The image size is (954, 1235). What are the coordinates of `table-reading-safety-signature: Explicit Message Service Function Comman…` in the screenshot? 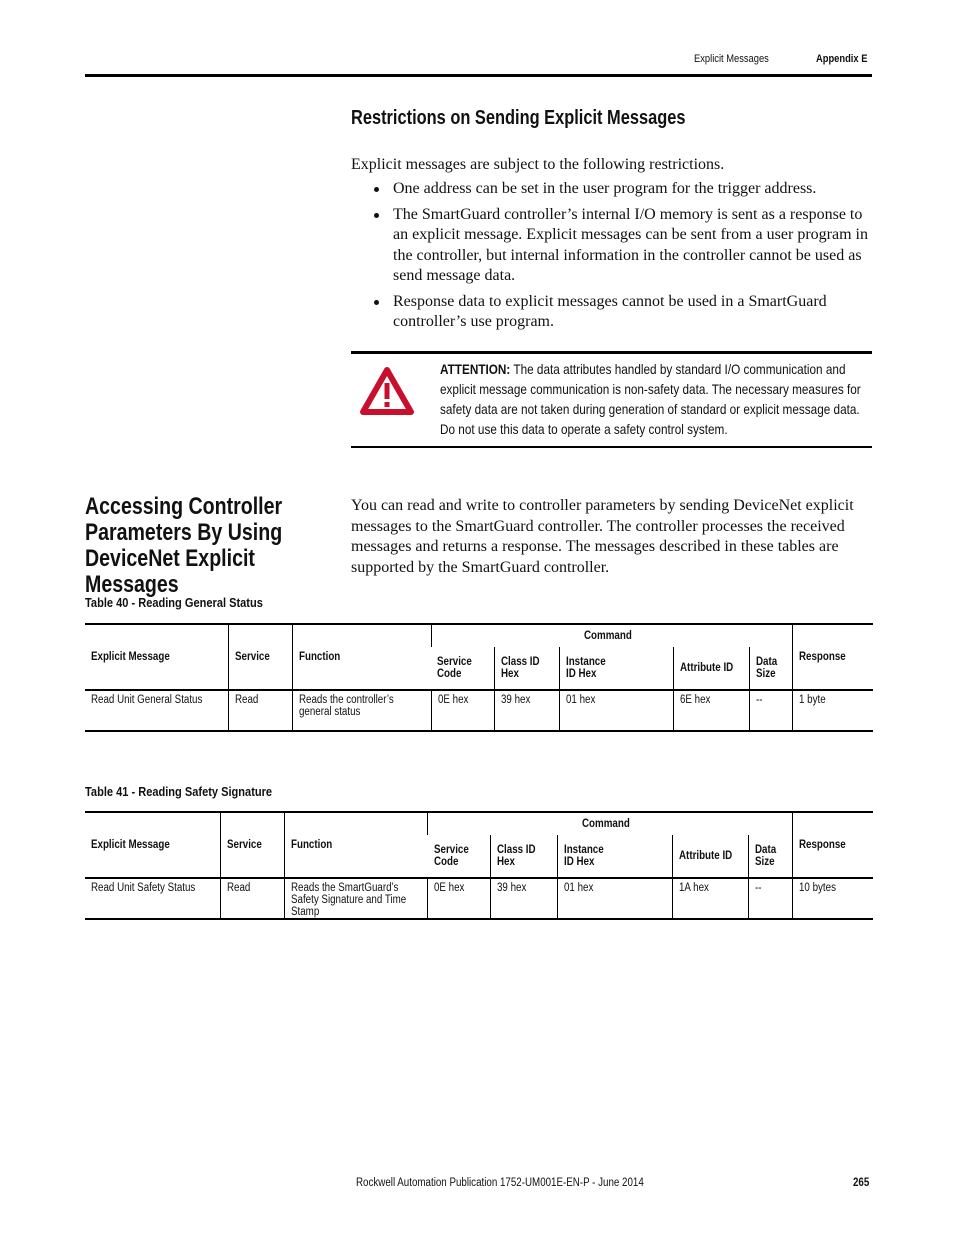 It's located at (479, 865).